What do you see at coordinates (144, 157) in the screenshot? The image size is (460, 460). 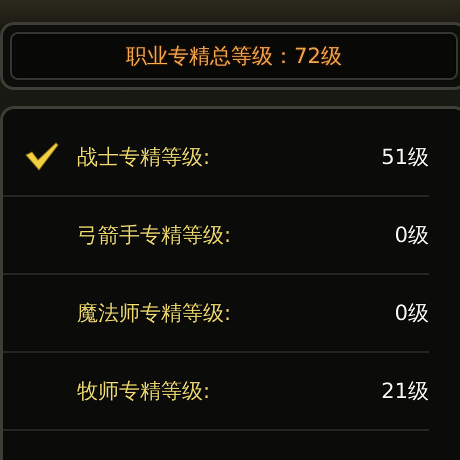 I see `class-level-label: 战士专精等级:` at bounding box center [144, 157].